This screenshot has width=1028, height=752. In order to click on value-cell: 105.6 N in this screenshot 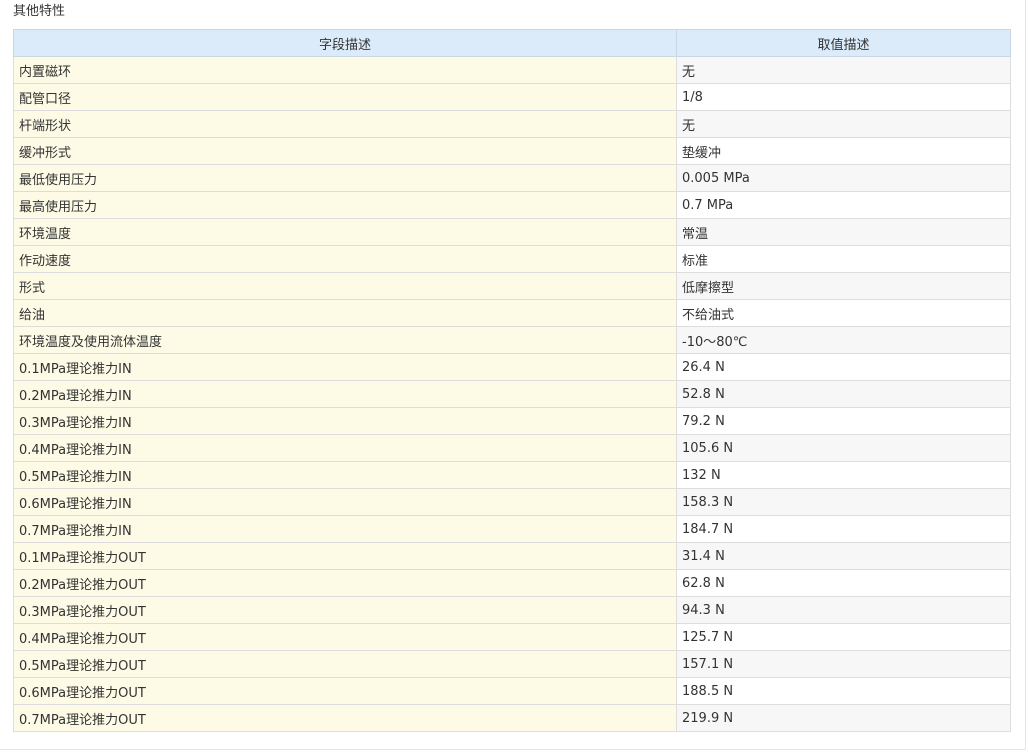, I will do `click(843, 448)`.